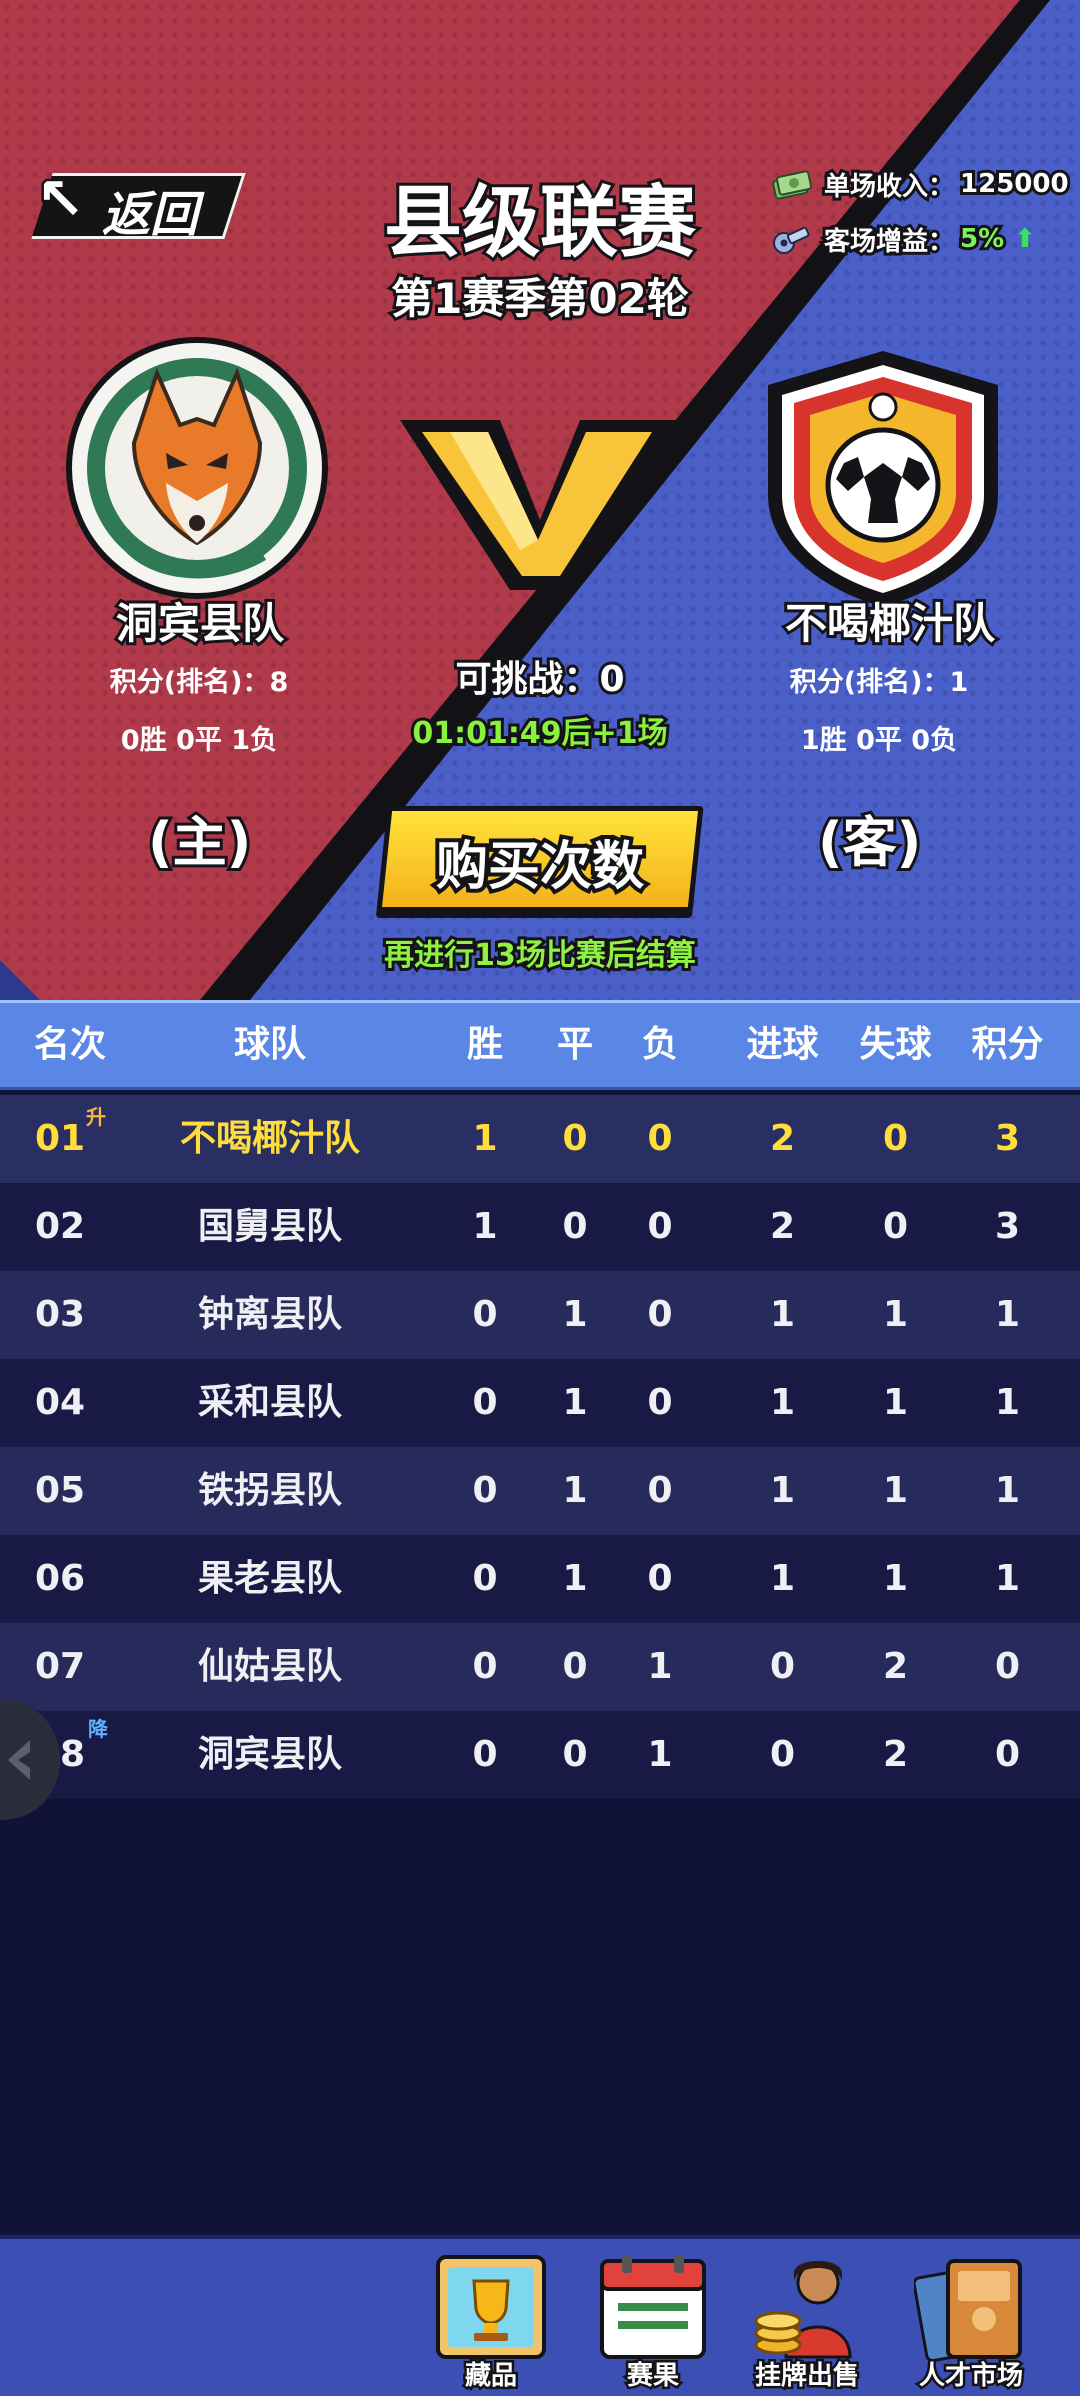 The image size is (1080, 2396). Describe the element at coordinates (1007, 1754) in the screenshot. I see `points-cell: 0` at that location.